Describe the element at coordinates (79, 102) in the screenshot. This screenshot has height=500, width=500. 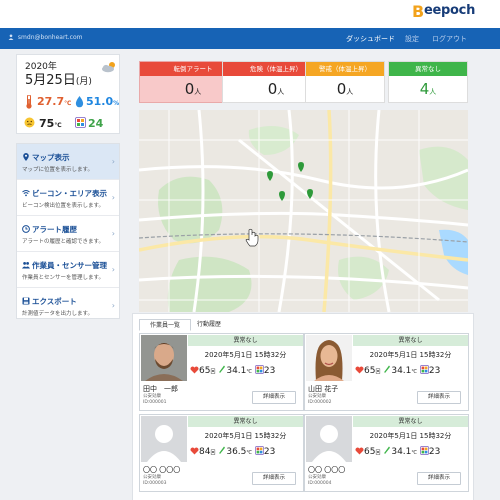
I see `water-drop-icon` at that location.